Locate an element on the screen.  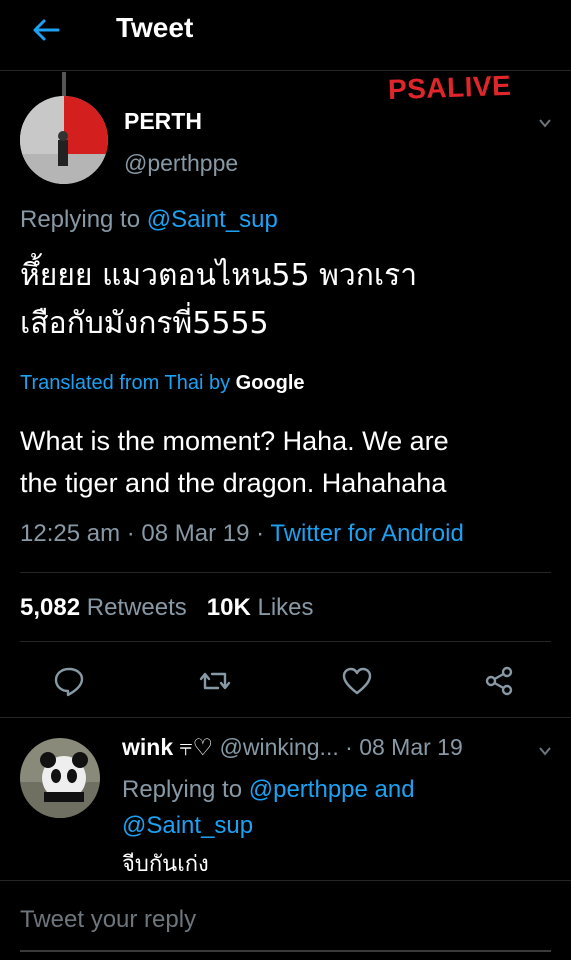
like-heart-icon is located at coordinates (357, 681).